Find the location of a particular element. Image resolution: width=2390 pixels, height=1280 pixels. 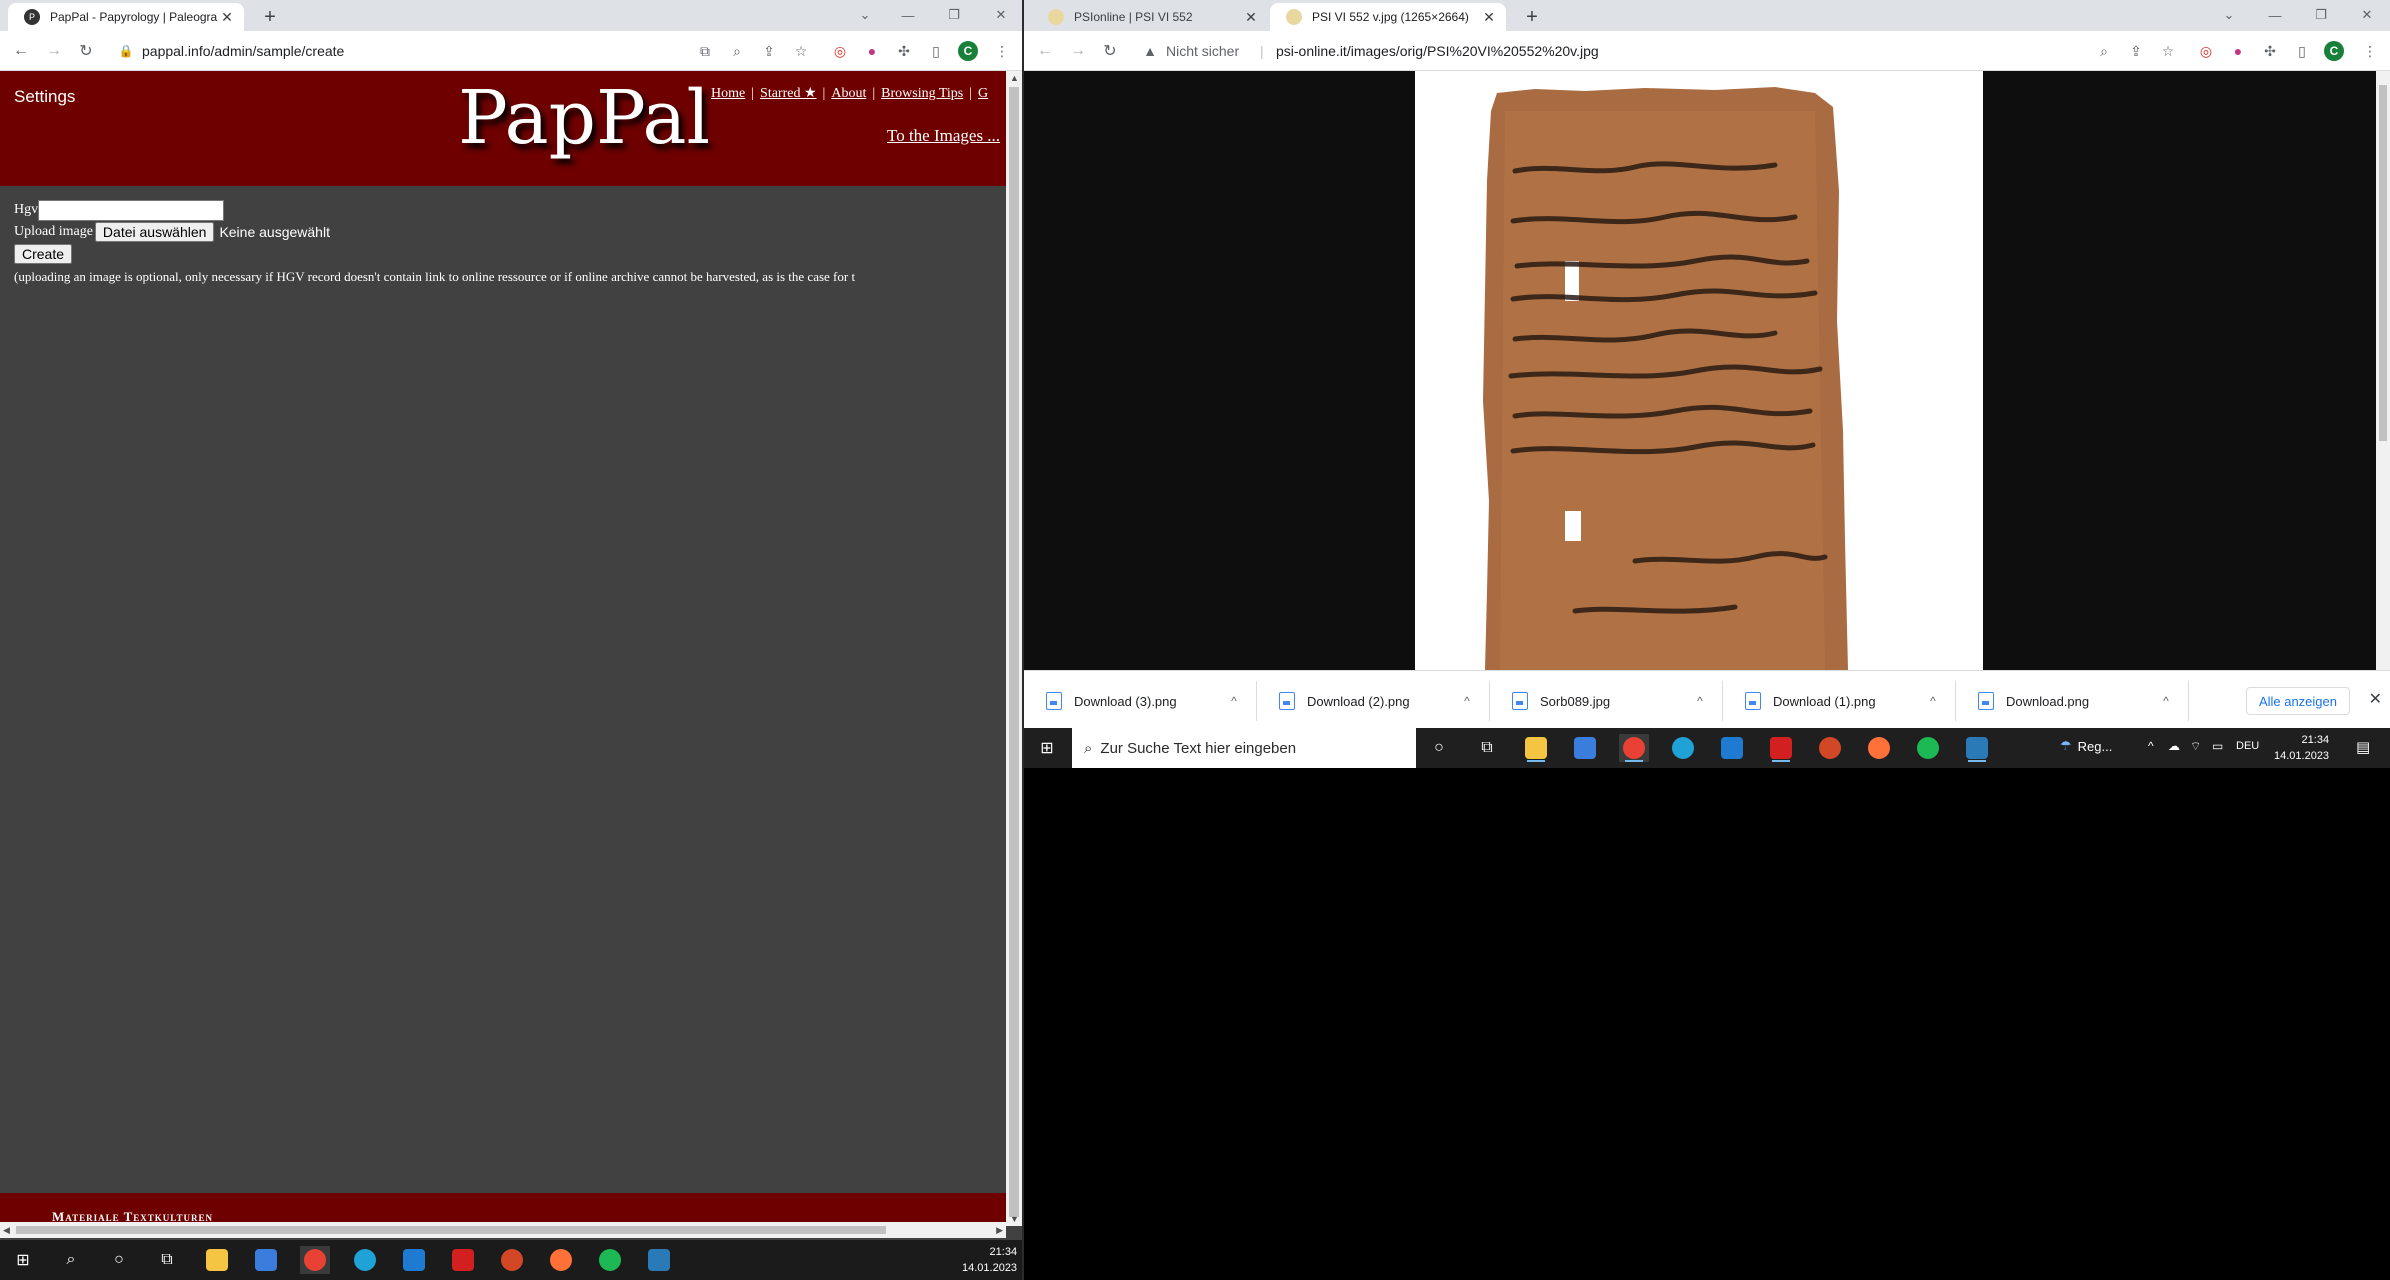

download-item: Download.png ^ is located at coordinates (2076, 701).